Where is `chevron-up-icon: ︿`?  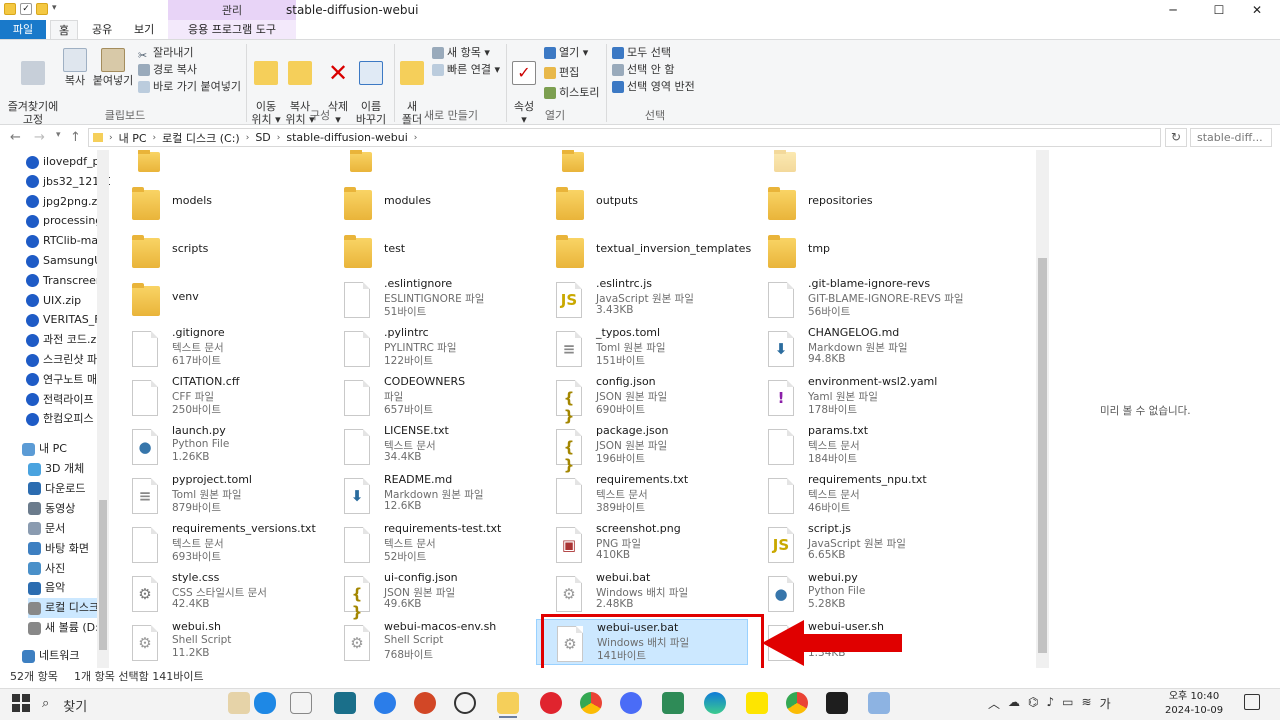
chevron-up-icon: ︿ is located at coordinates (994, 703).